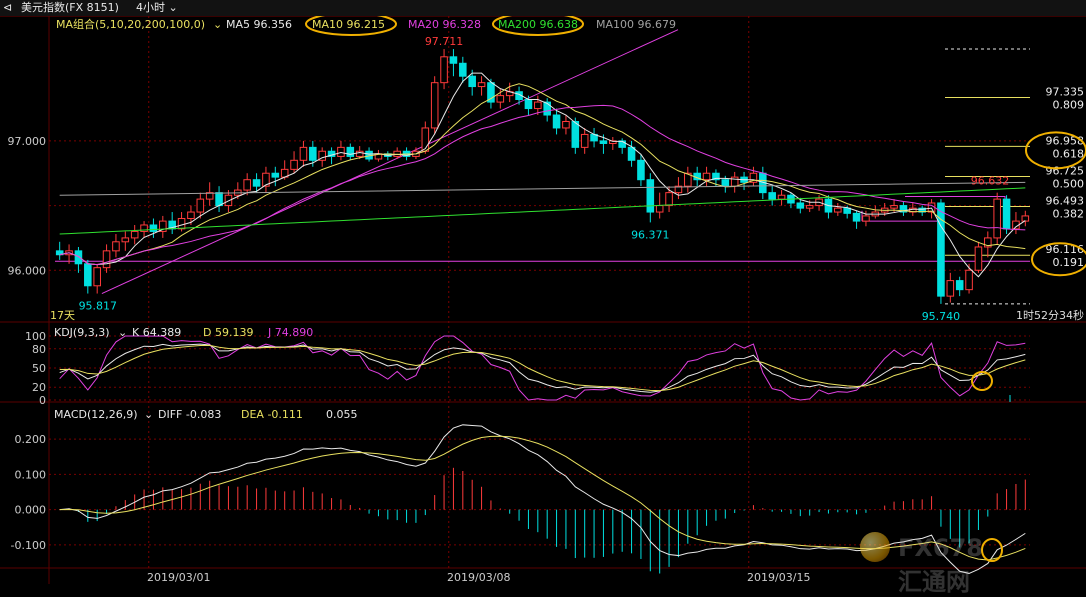  What do you see at coordinates (7, 8) in the screenshot?
I see `back-icon: ⊲` at bounding box center [7, 8].